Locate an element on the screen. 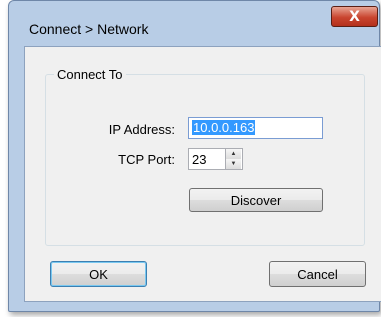  ip-address-value: 10.0.0.163 is located at coordinates (224, 127).